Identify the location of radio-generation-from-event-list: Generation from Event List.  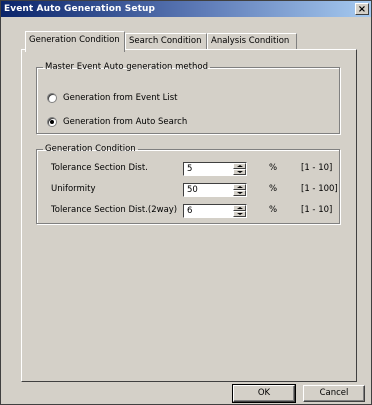
(112, 98).